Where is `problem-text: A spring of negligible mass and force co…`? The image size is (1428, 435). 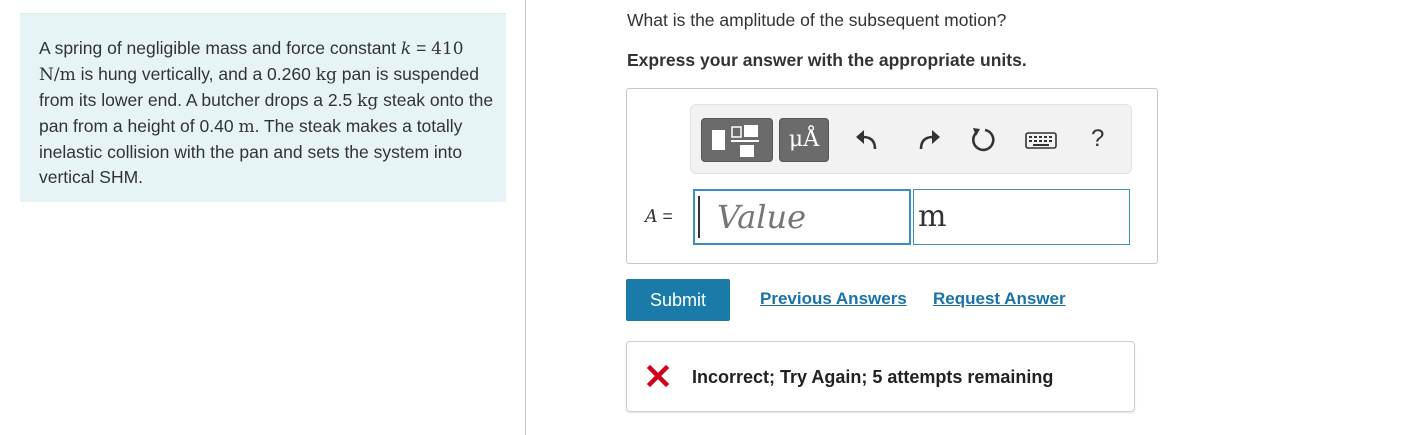 problem-text: A spring of negligible mass and force co… is located at coordinates (269, 113).